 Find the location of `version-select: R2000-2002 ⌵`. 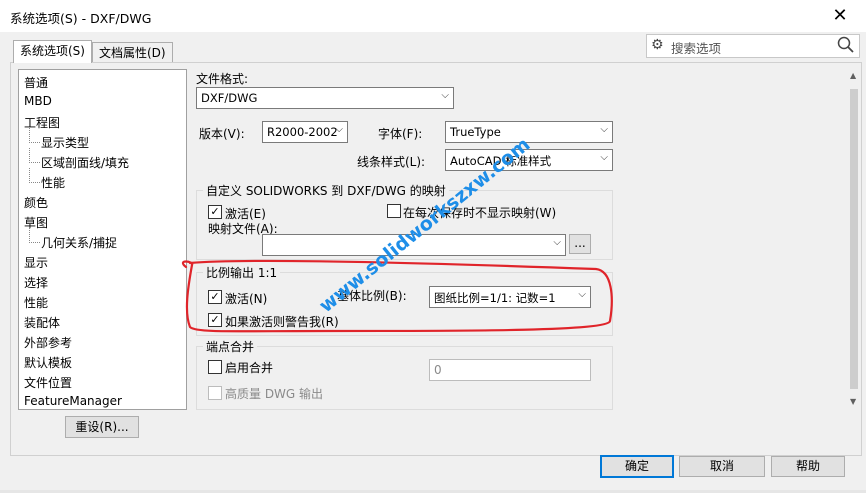

version-select: R2000-2002 ⌵ is located at coordinates (305, 132).